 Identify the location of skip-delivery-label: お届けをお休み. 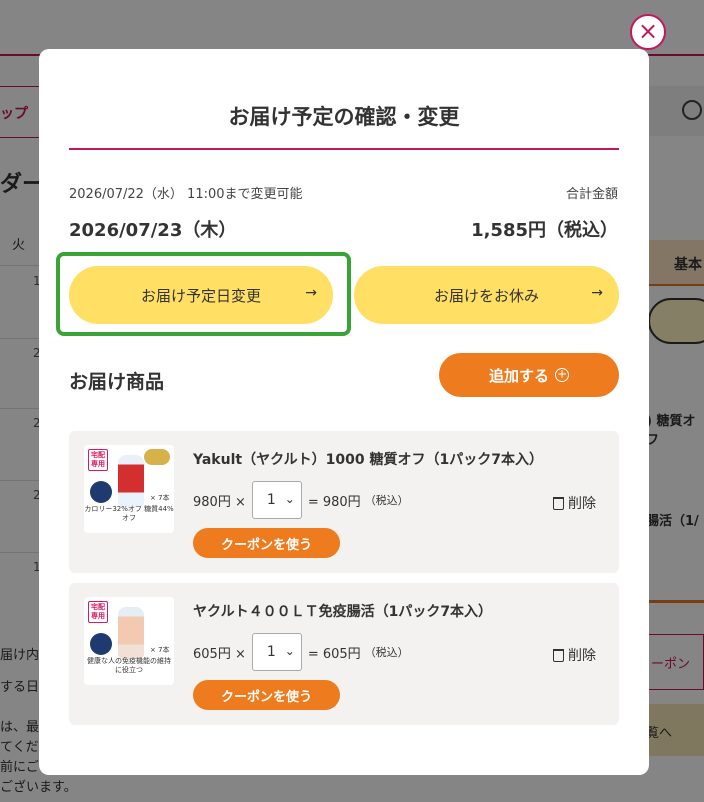
(486, 295).